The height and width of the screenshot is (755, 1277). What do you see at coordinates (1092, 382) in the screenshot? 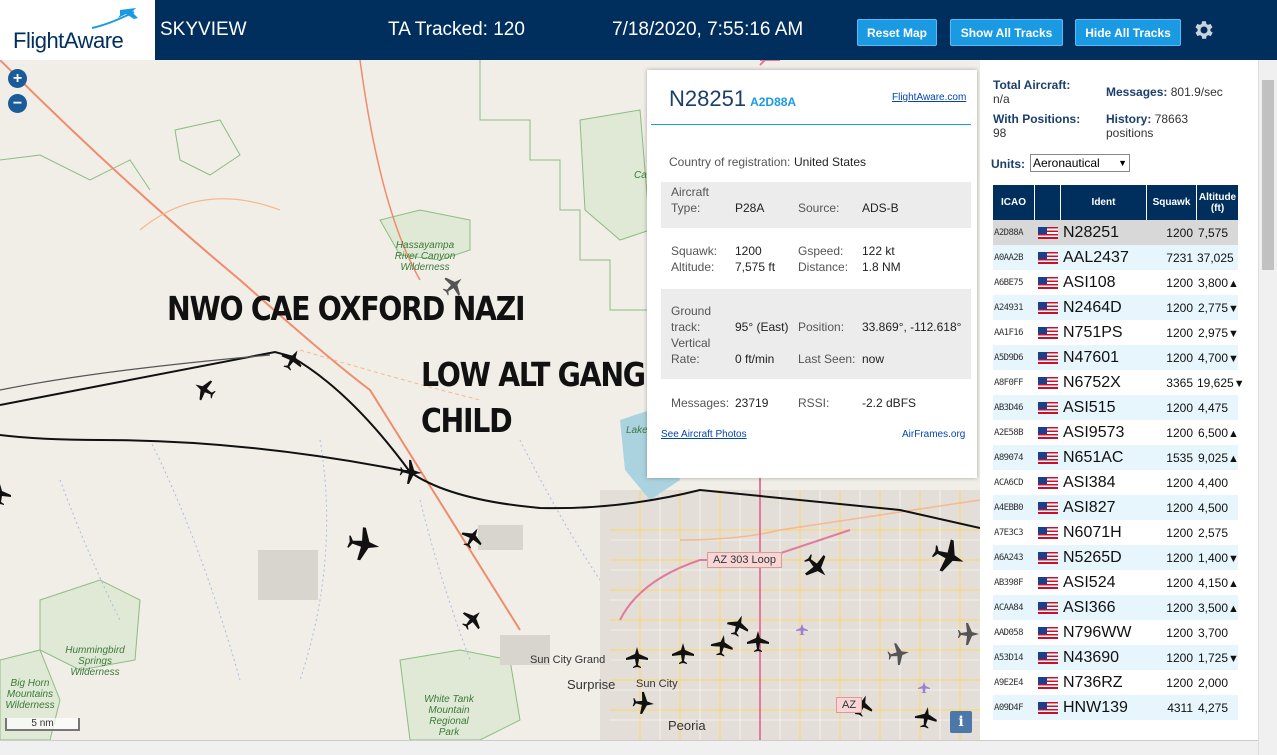
I see `row-ident: N6752X` at bounding box center [1092, 382].